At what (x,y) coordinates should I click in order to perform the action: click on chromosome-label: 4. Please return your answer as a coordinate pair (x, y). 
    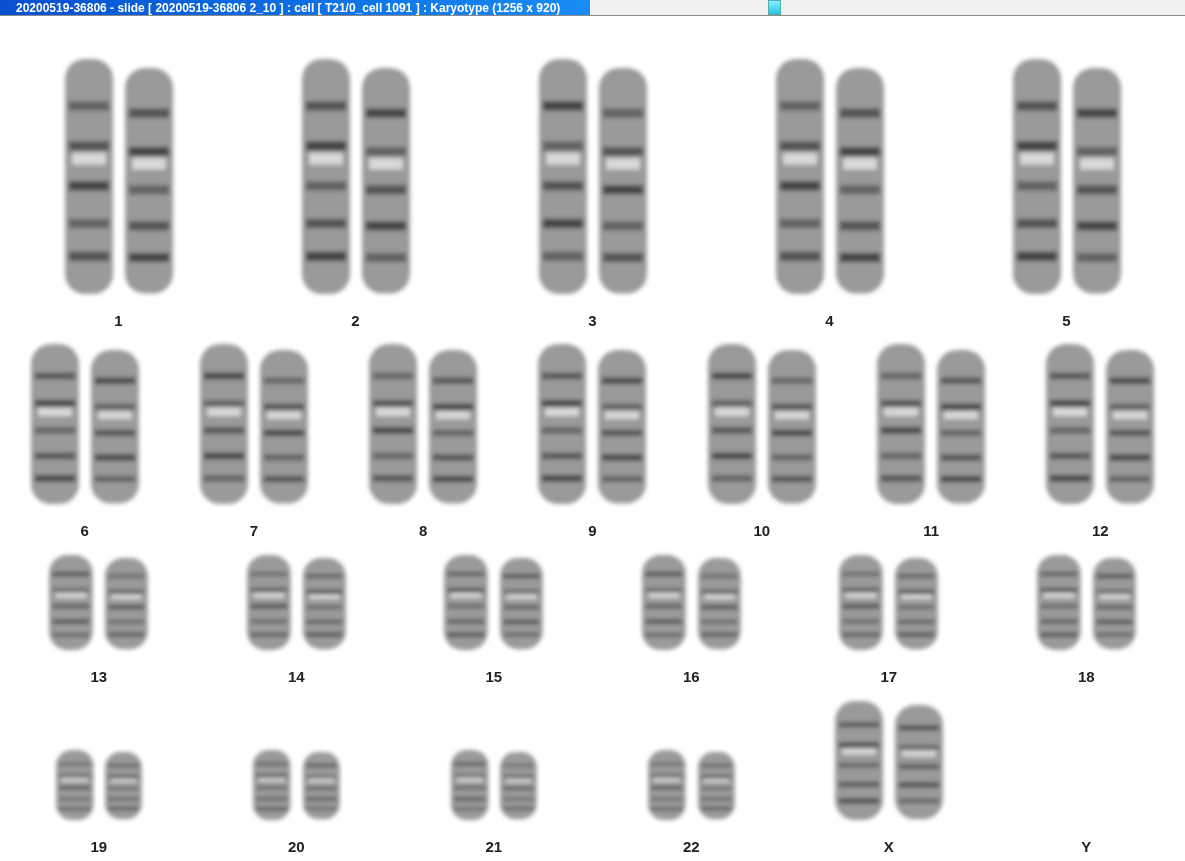
    Looking at the image, I should click on (829, 320).